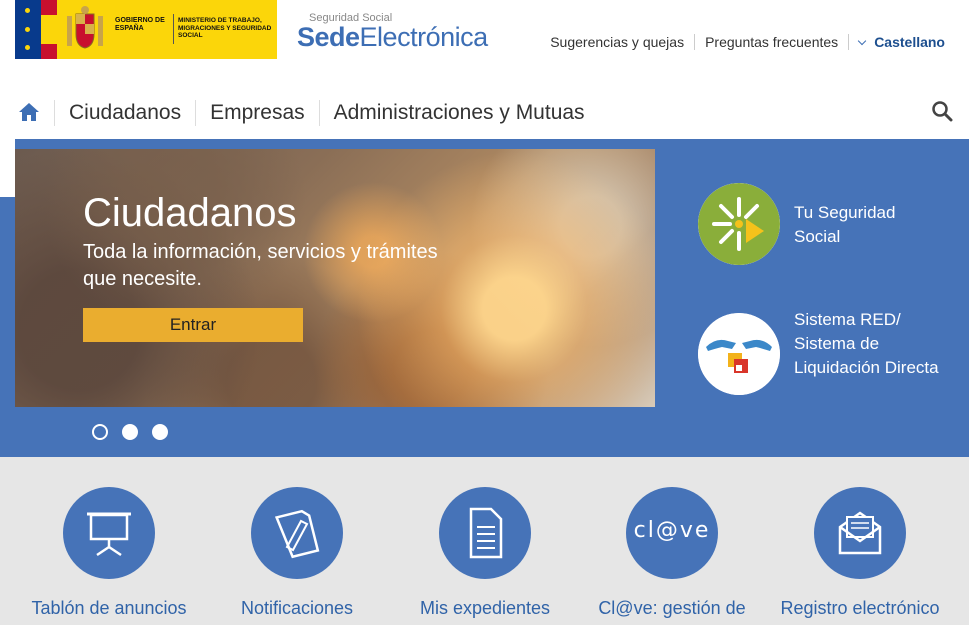  I want to click on side-link-tu-seguridad-social: Tu Seguridad Social, so click(821, 224).